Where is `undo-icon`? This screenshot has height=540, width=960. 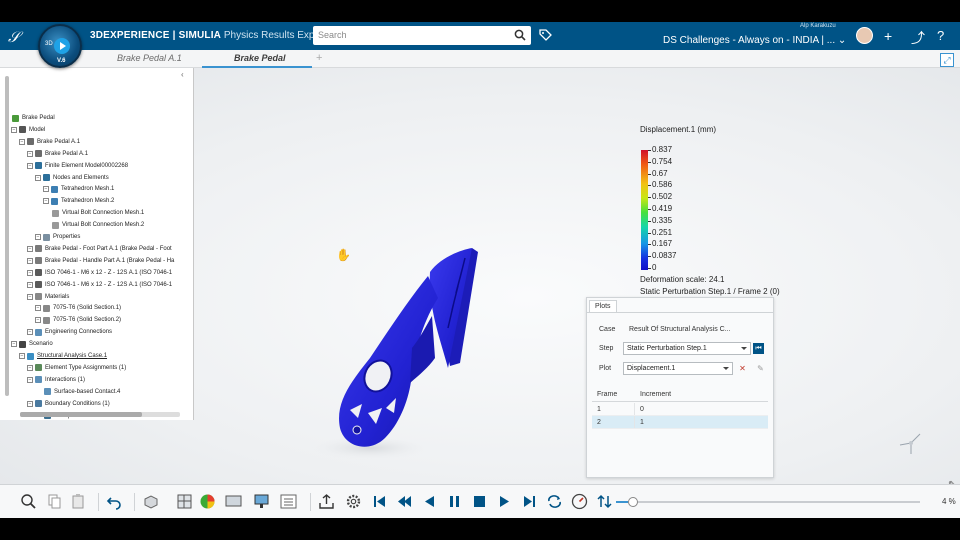
undo-icon is located at coordinates (114, 501).